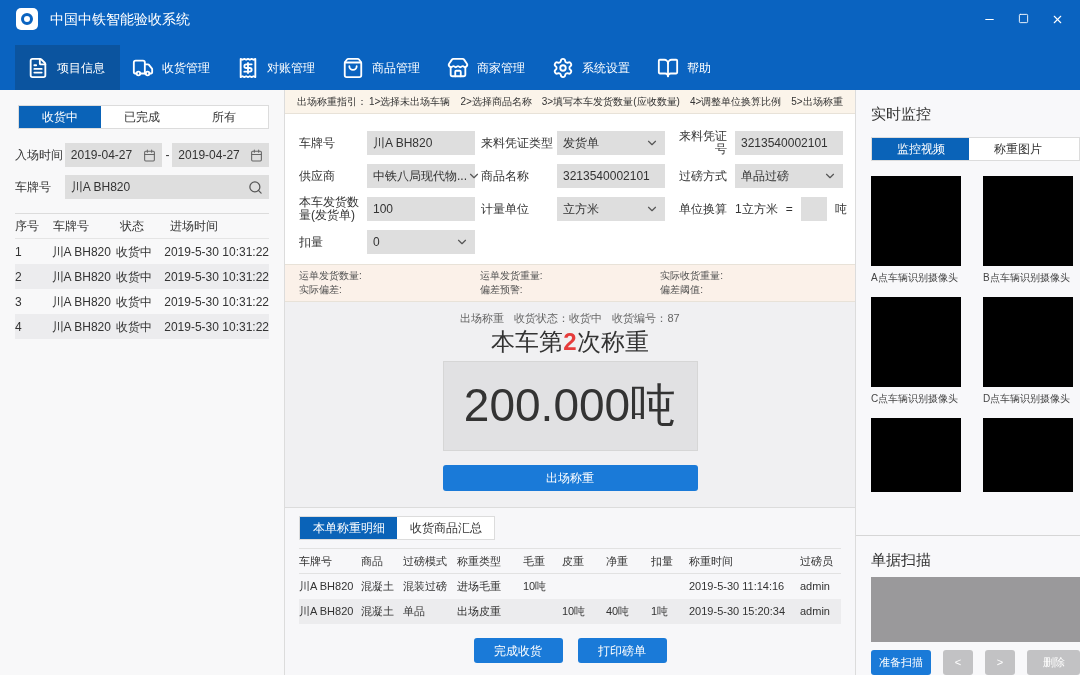 Image resolution: width=1080 pixels, height=675 pixels. What do you see at coordinates (592, 67) in the screenshot?
I see `nav-tab: 系统设置` at bounding box center [592, 67].